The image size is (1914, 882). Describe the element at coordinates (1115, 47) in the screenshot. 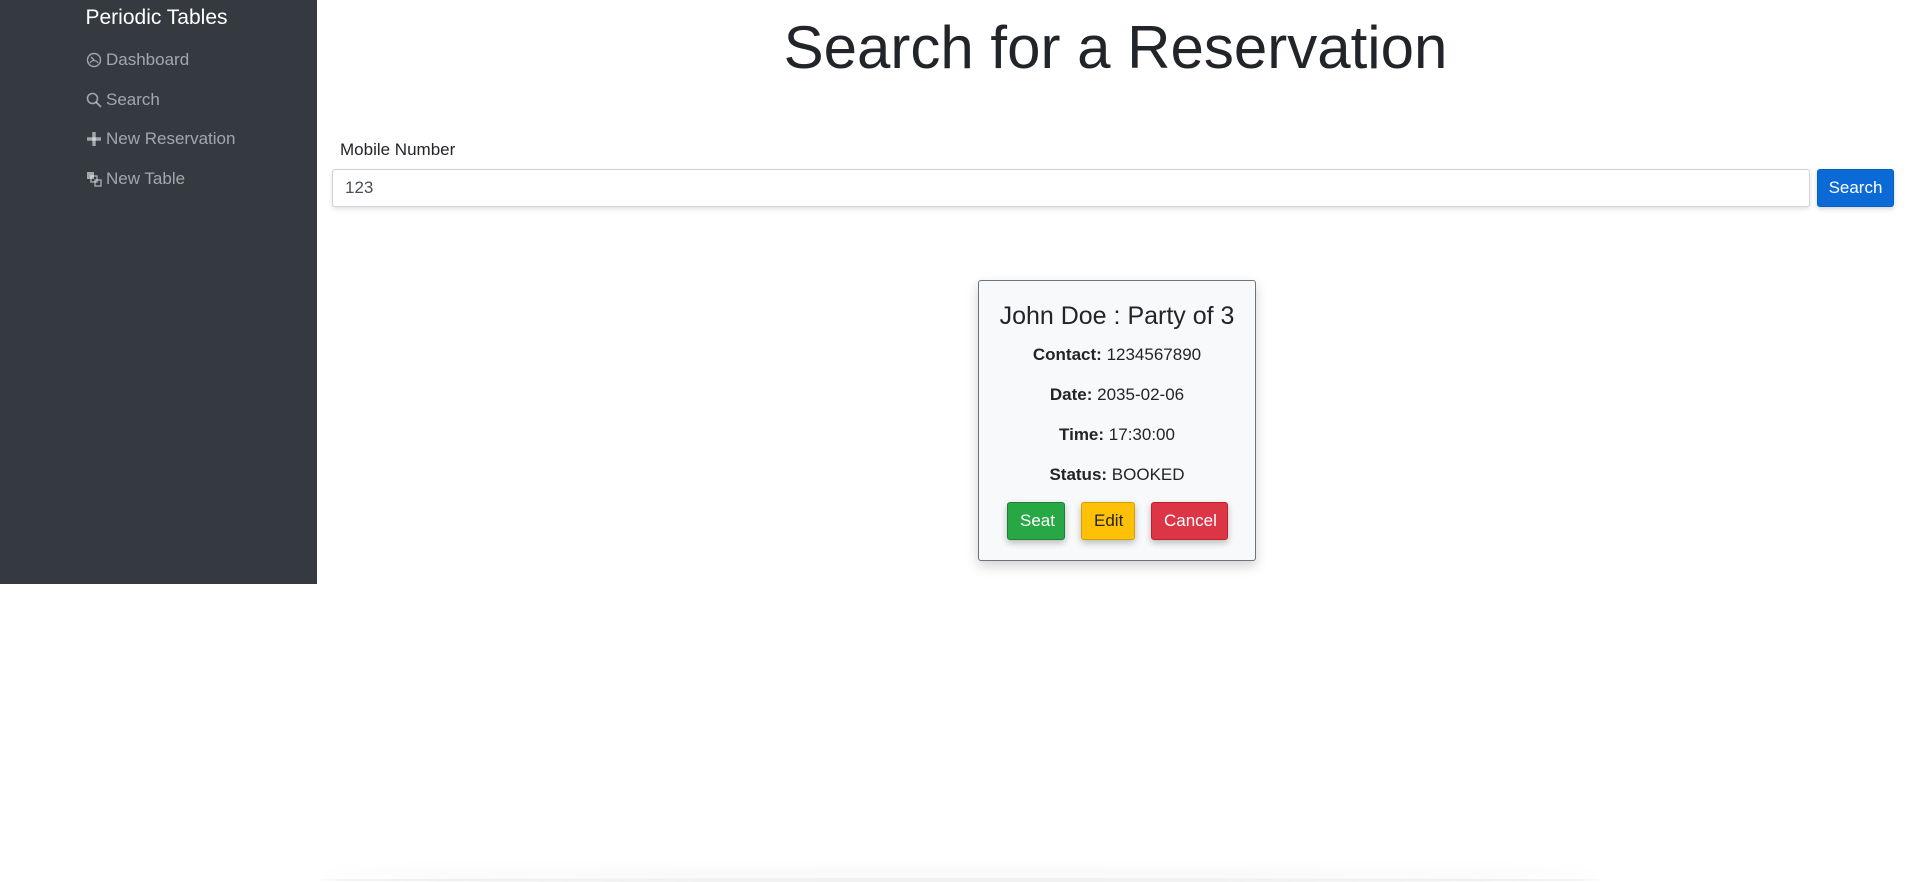

I see `page-title: Search for a Reservation` at that location.